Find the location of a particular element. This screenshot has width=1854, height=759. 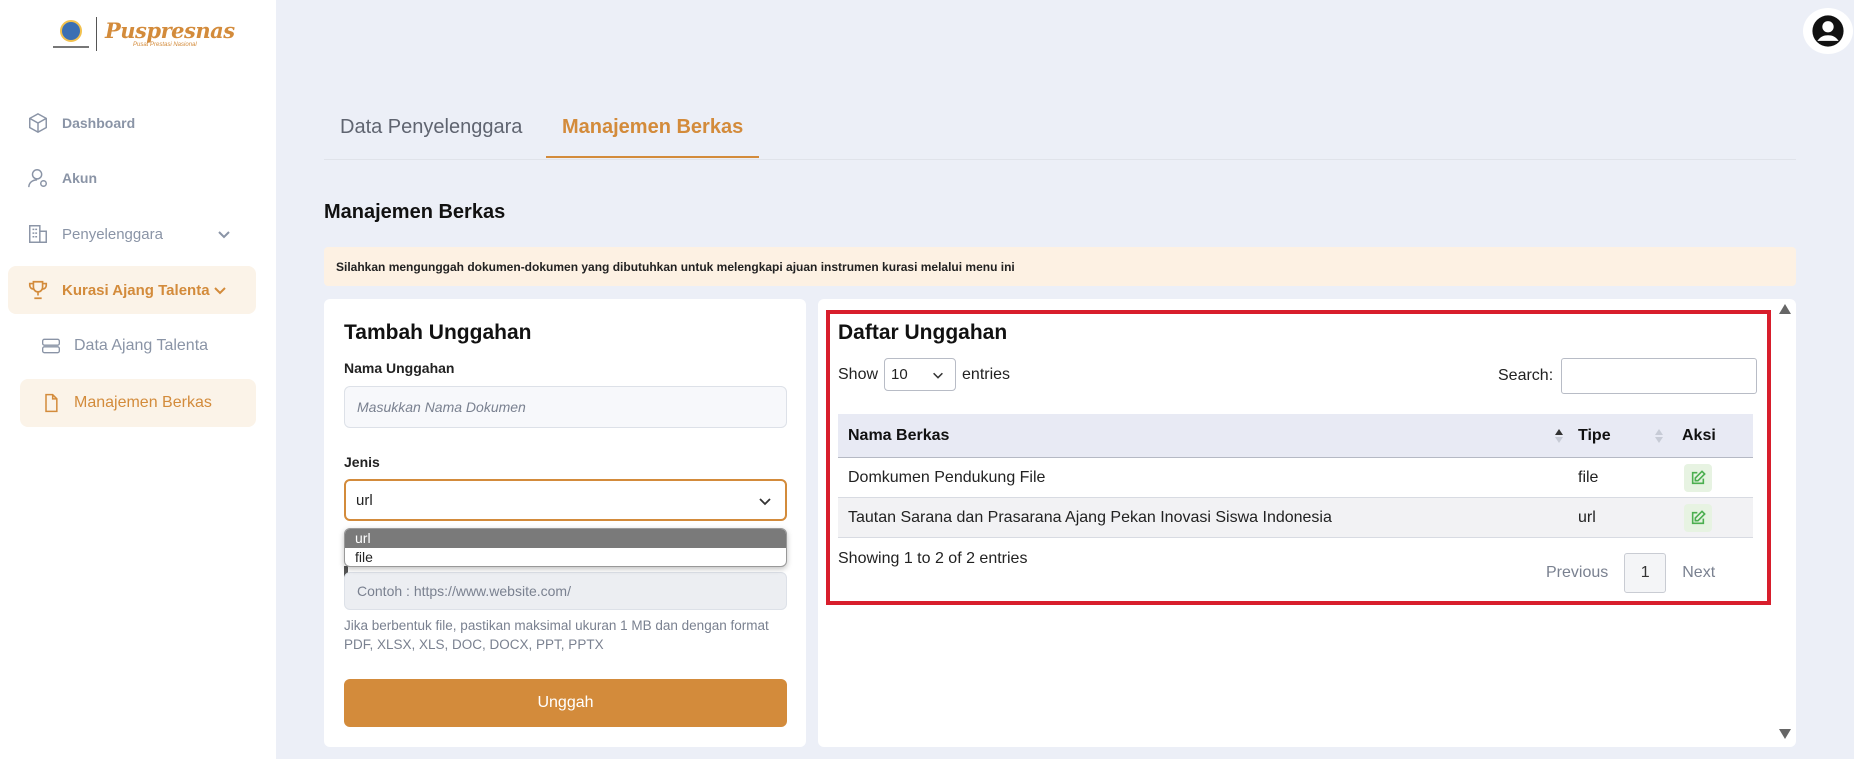

scroll-up-arrow-icon is located at coordinates (1785, 309).